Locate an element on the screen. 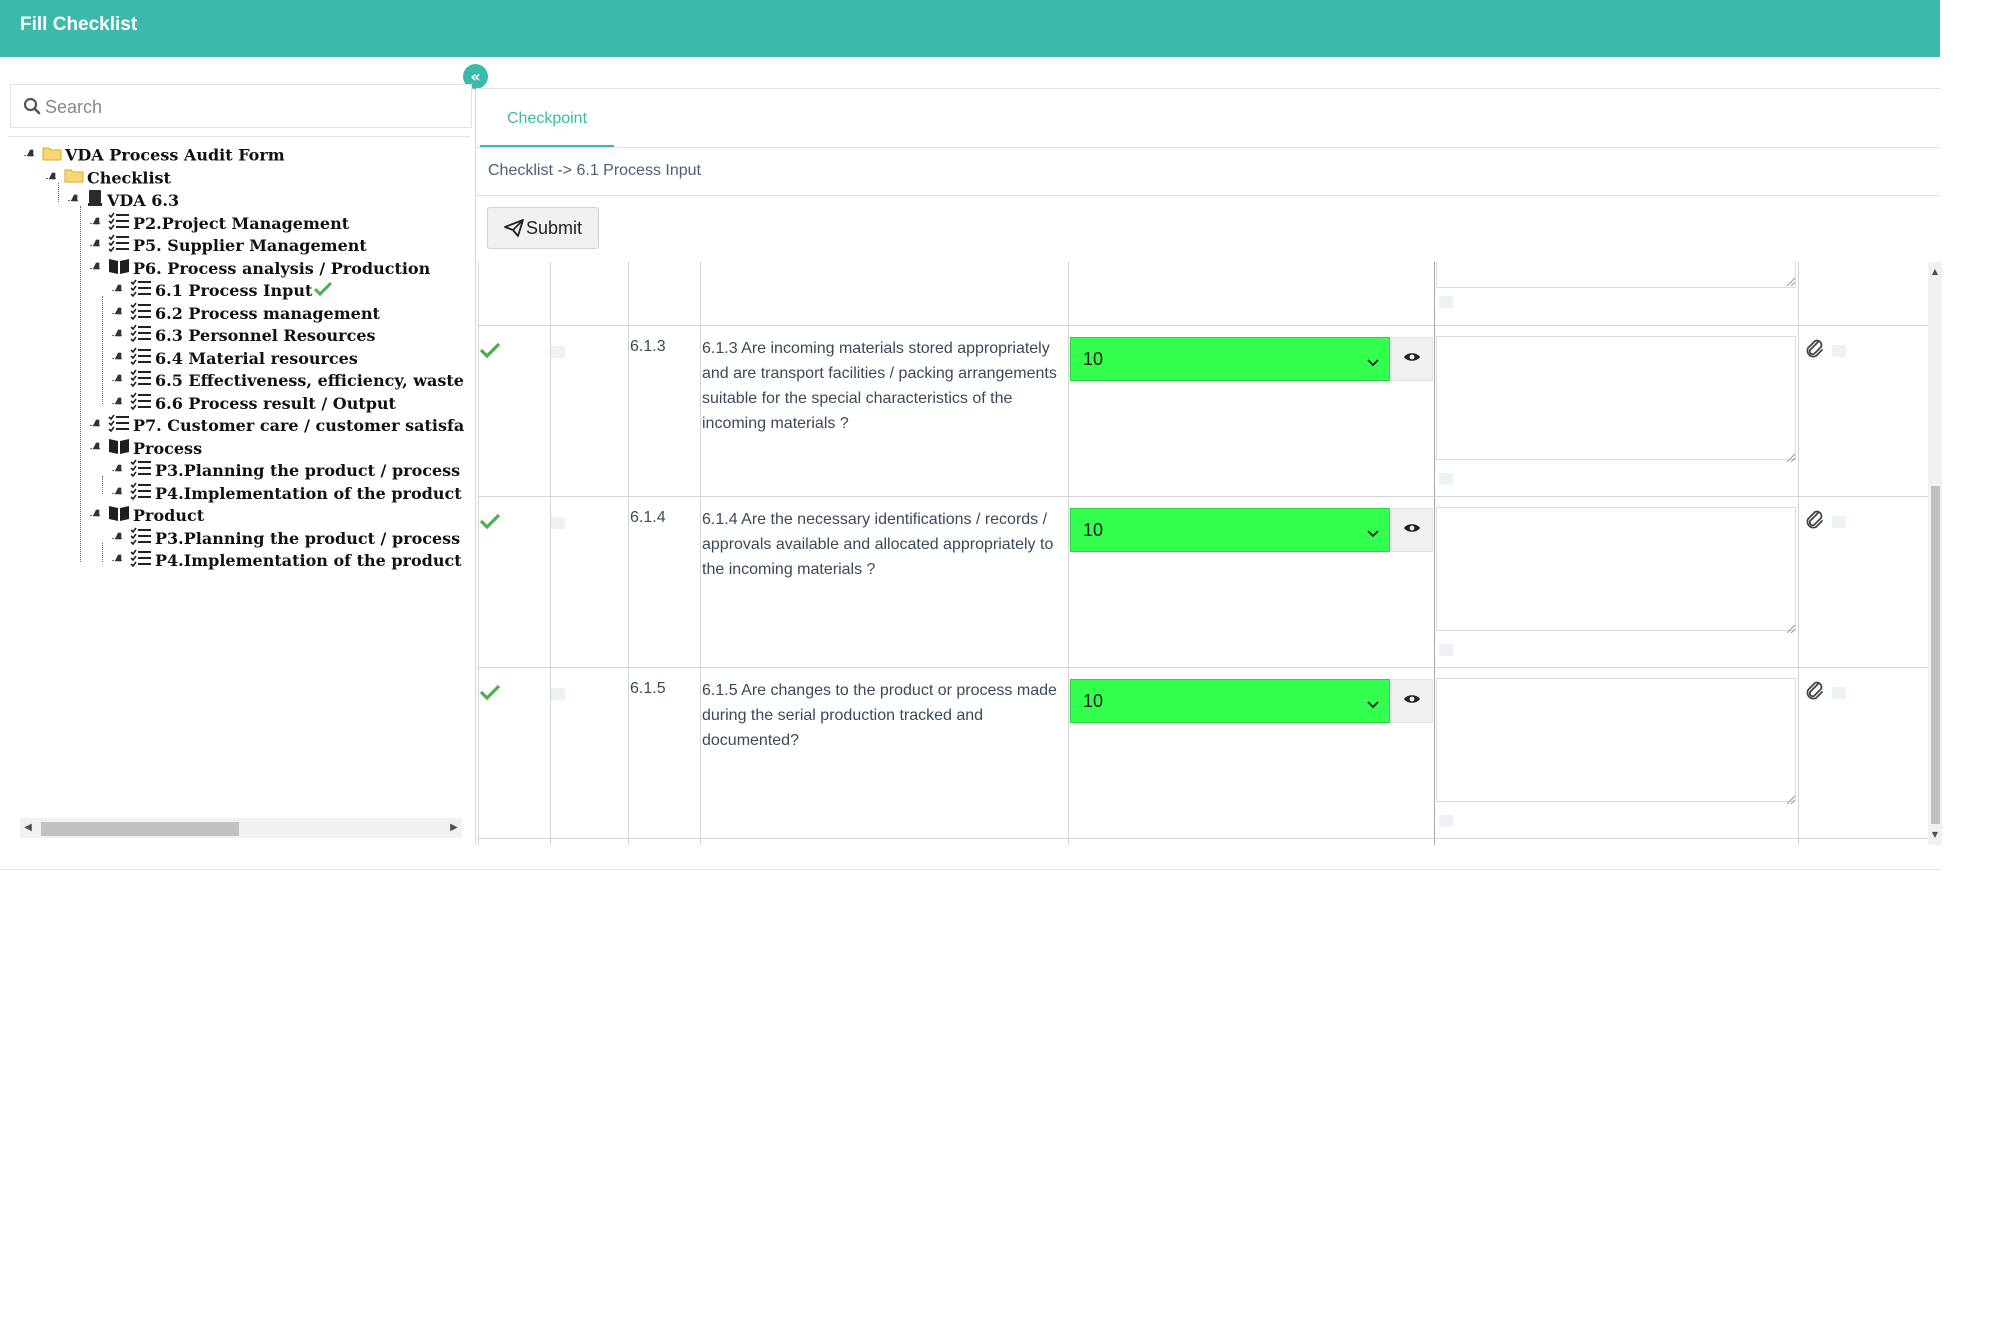 The height and width of the screenshot is (1340, 1992). table-row is located at coordinates (1203, 294).